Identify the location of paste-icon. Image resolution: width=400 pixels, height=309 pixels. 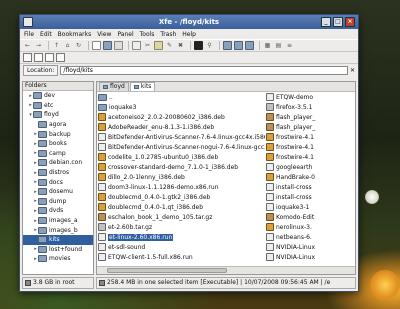
(158, 45).